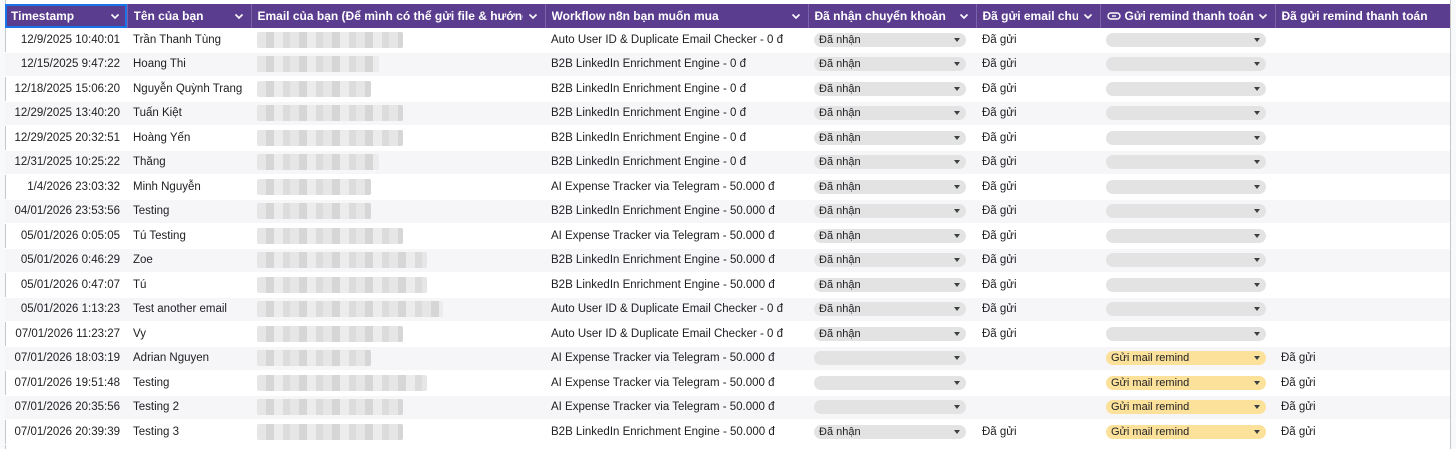  What do you see at coordinates (66, 187) in the screenshot?
I see `timestamp-cell: 1/4/2026 23:03:32` at bounding box center [66, 187].